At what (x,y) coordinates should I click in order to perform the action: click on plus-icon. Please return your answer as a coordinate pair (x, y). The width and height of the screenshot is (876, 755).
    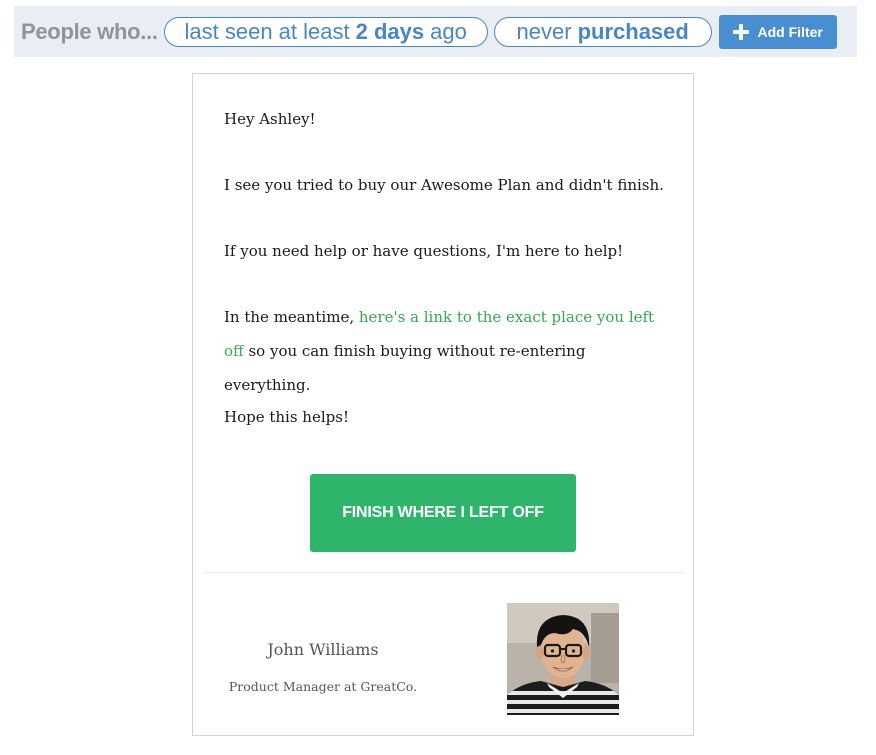
    Looking at the image, I should click on (740, 31).